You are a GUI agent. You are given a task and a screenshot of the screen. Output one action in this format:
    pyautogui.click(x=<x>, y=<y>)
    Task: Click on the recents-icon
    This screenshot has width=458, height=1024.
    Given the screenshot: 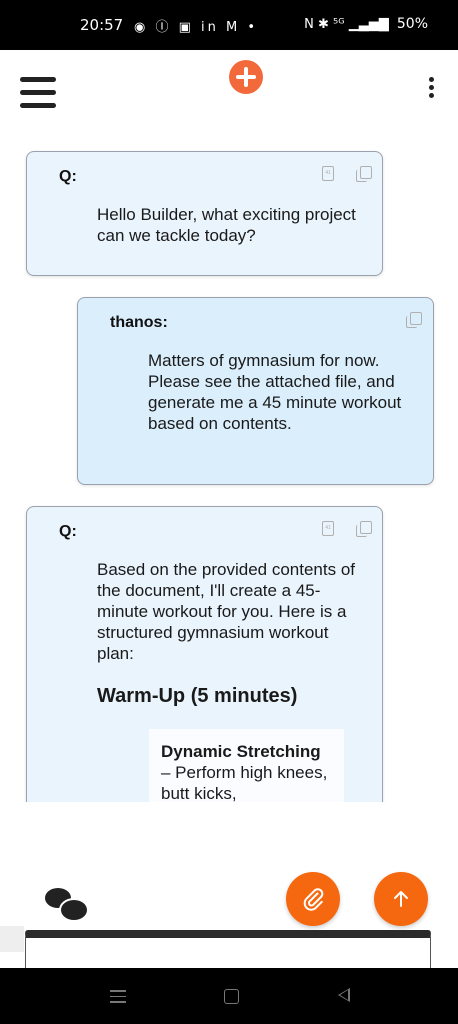 What is the action you would take?
    pyautogui.click(x=118, y=996)
    